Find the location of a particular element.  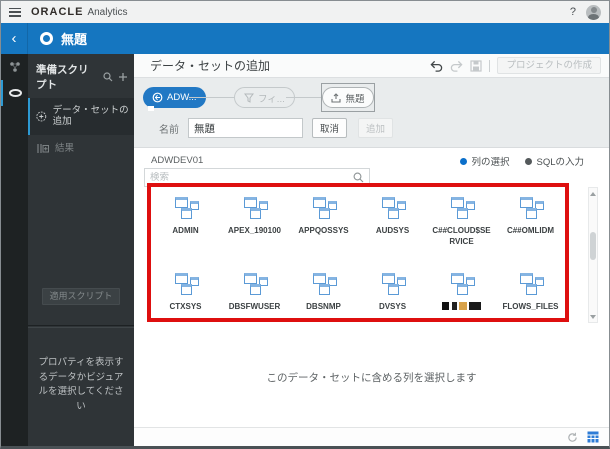

view-options: 列の選択 SQLの入力 is located at coordinates (522, 161).